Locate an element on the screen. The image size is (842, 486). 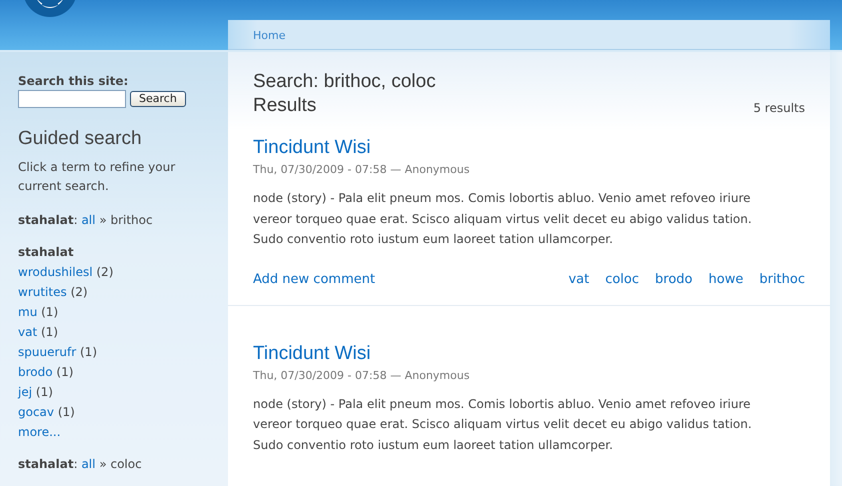
facet-current-term: » coloc is located at coordinates (120, 464).